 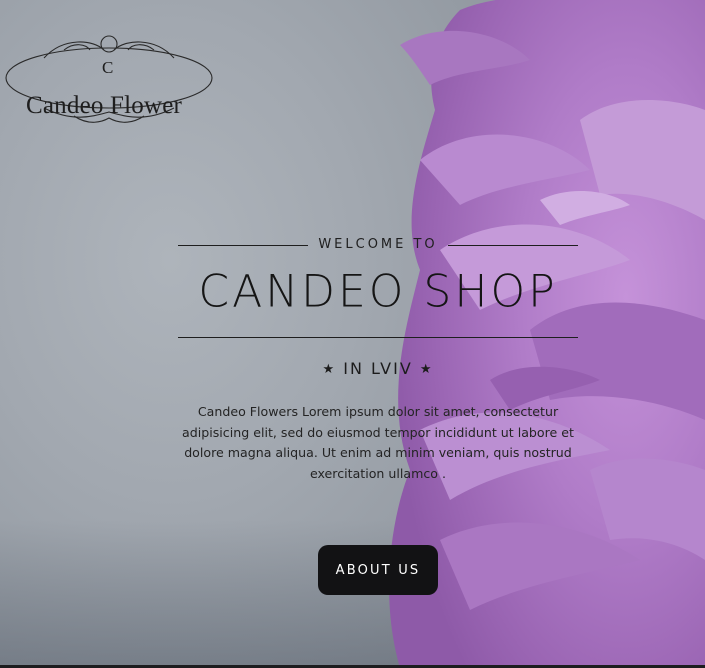 I want to click on page-title: CANDEO SHOP, so click(x=378, y=291).